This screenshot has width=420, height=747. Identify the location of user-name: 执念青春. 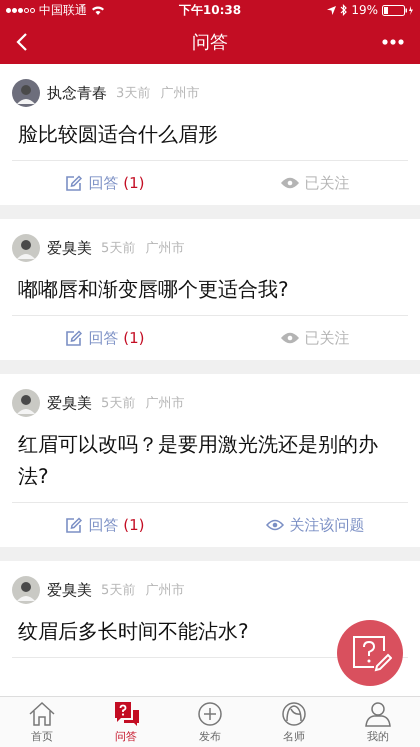
(77, 93).